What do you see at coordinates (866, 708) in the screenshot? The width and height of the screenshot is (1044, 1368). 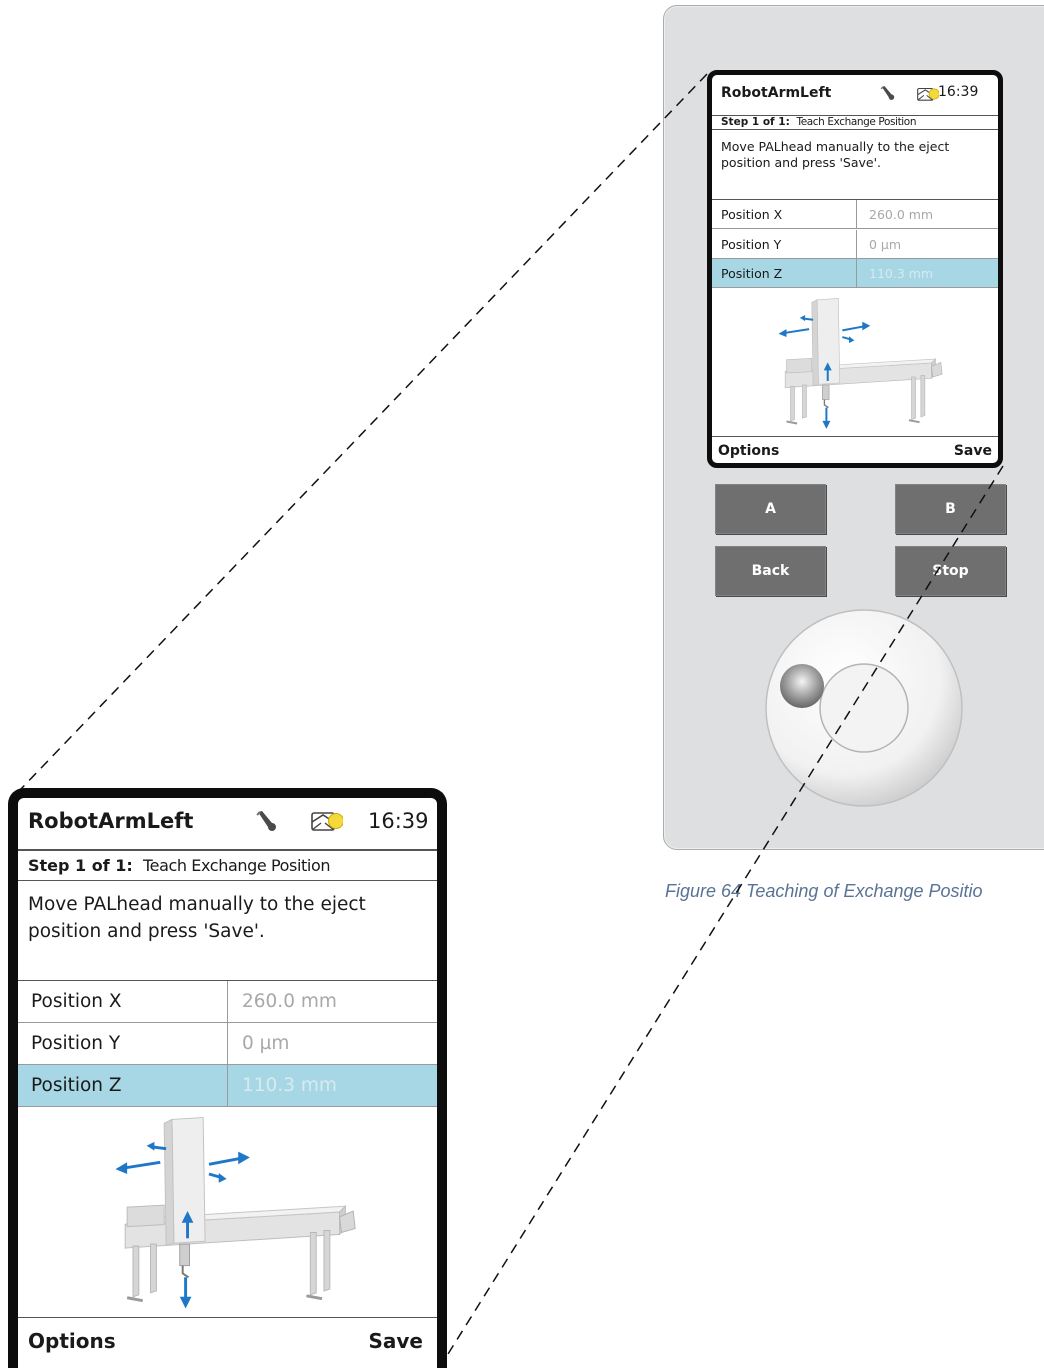 I see `rotary-knob` at bounding box center [866, 708].